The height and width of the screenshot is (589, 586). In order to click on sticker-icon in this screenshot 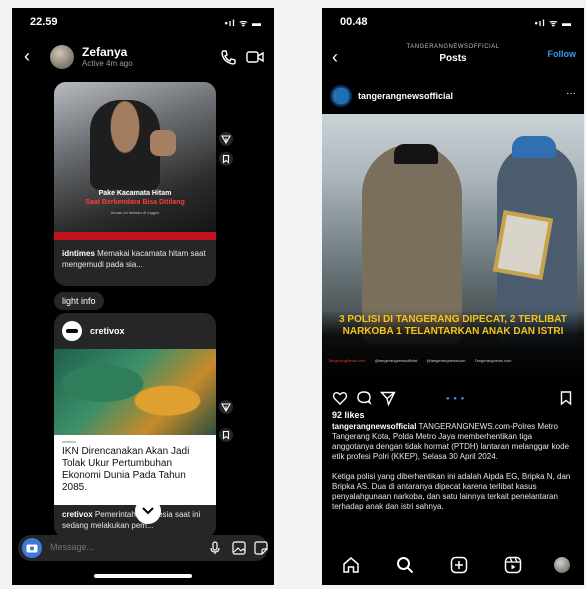, I will do `click(261, 548)`.